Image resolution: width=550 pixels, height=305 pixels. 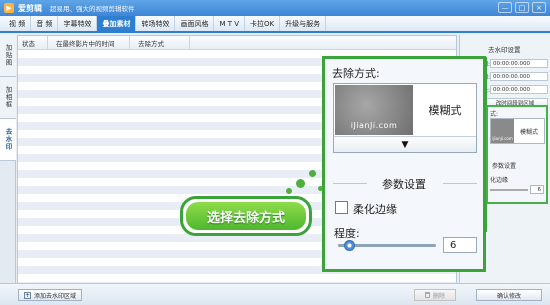 I want to click on tab-audio: 音 频, so click(x=45, y=23).